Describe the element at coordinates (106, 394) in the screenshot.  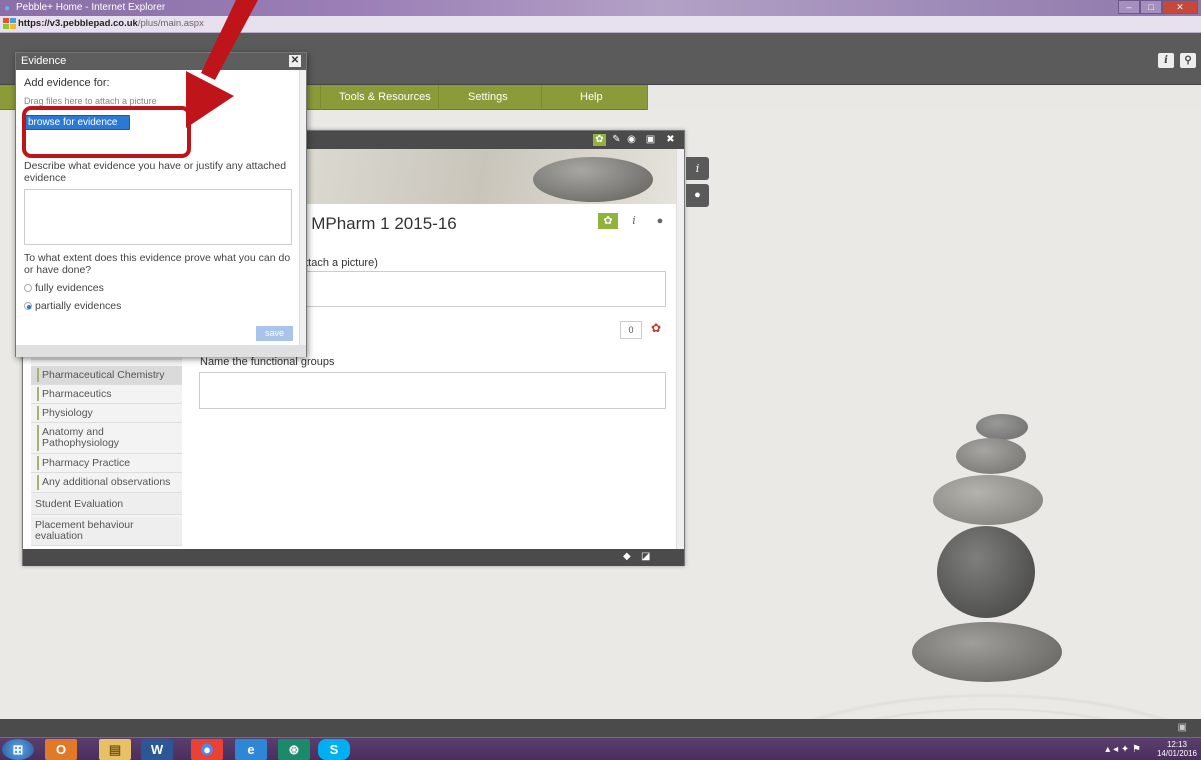
I see `sidebar-item-pharmaceutics: Pharmaceutics` at that location.